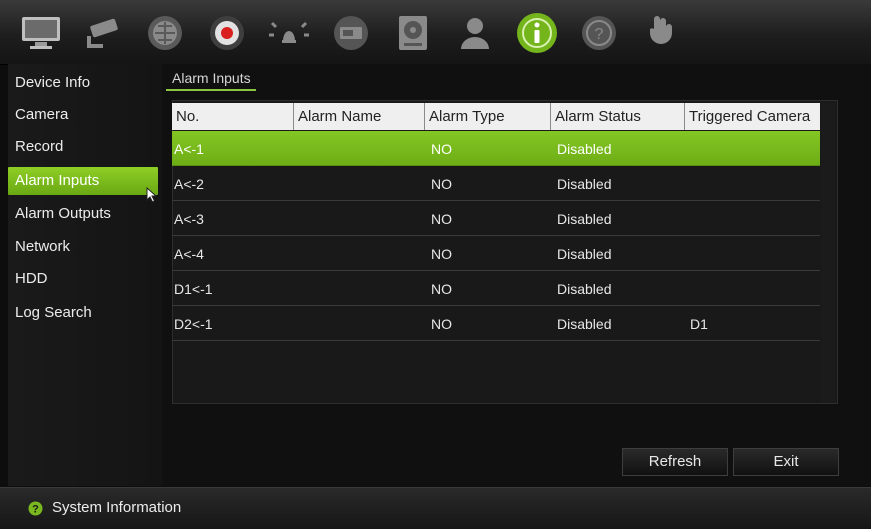 Image resolution: width=871 pixels, height=529 pixels. I want to click on column-header-alarm-status: Alarm Status, so click(618, 116).